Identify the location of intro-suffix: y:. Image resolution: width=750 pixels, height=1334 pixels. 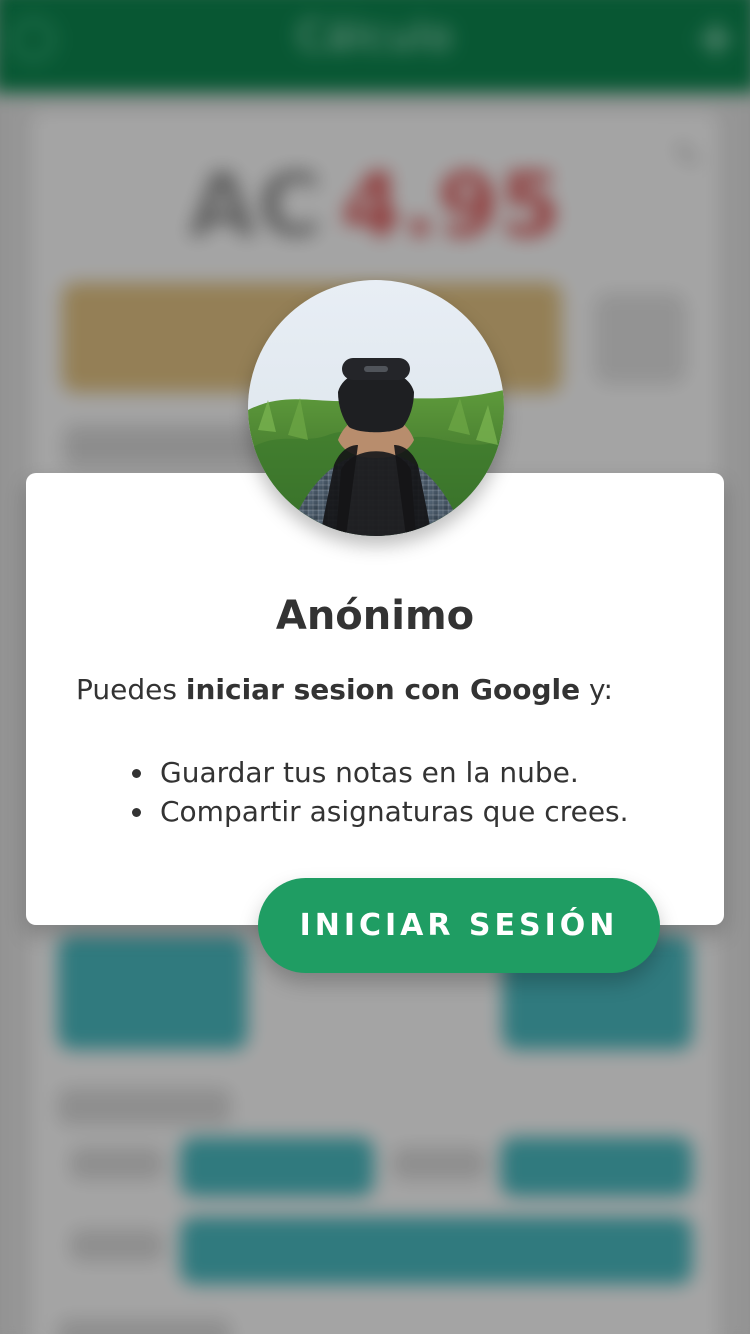
(596, 689).